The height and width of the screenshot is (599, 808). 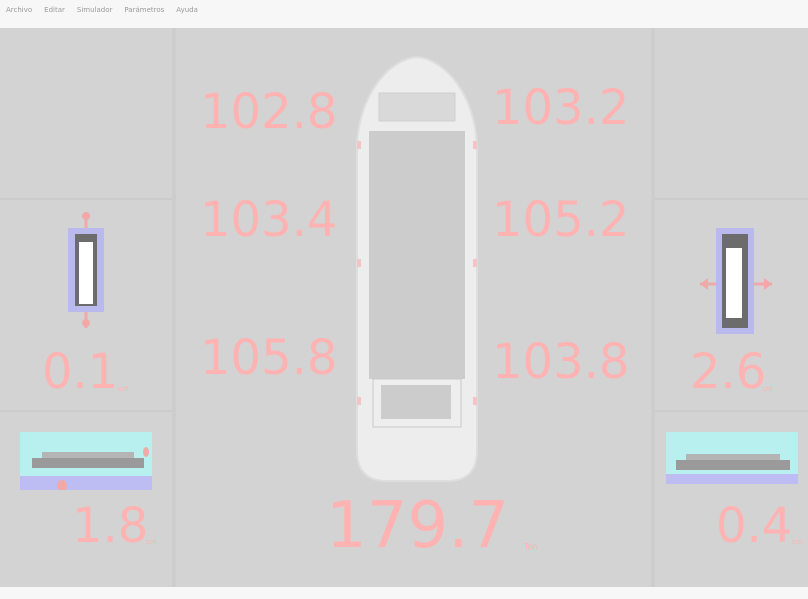 I want to click on right-list-unit: cm, so click(x=767, y=389).